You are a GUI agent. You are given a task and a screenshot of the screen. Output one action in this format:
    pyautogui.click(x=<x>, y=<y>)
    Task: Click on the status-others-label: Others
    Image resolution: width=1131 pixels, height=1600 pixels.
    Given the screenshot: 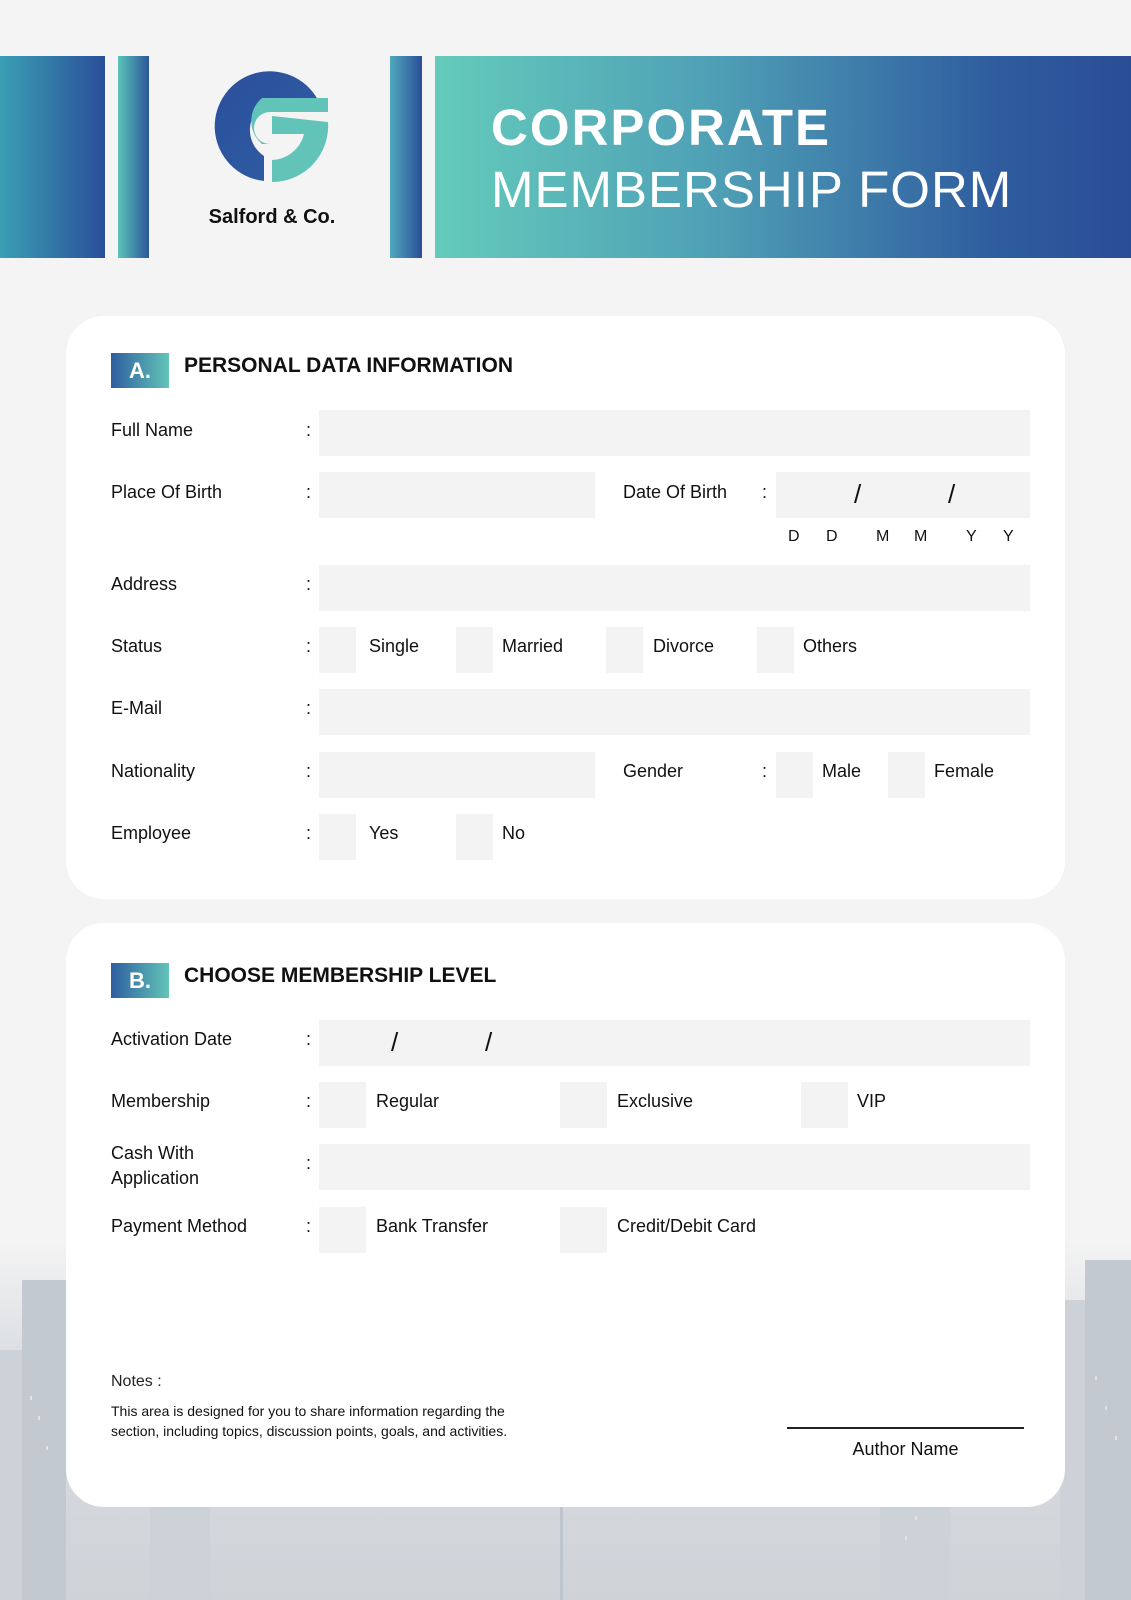 What is the action you would take?
    pyautogui.click(x=830, y=646)
    